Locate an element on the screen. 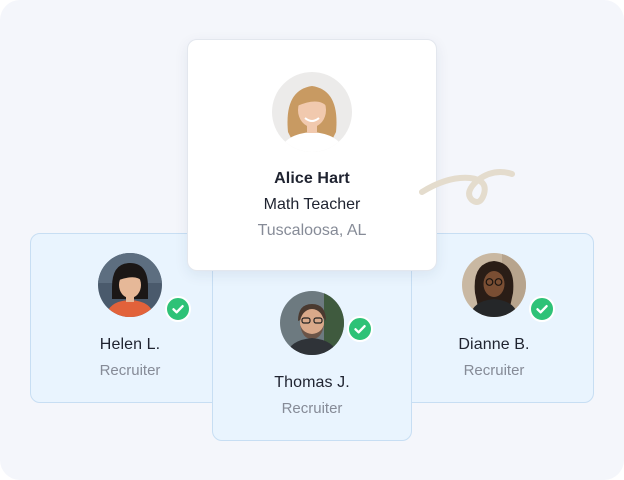 This screenshot has height=480, width=624. profile-name: Alice Hart is located at coordinates (312, 178).